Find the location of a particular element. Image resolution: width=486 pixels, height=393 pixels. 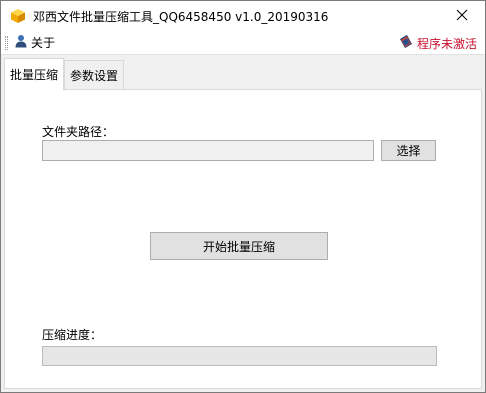

browse-button: 选择 is located at coordinates (408, 150).